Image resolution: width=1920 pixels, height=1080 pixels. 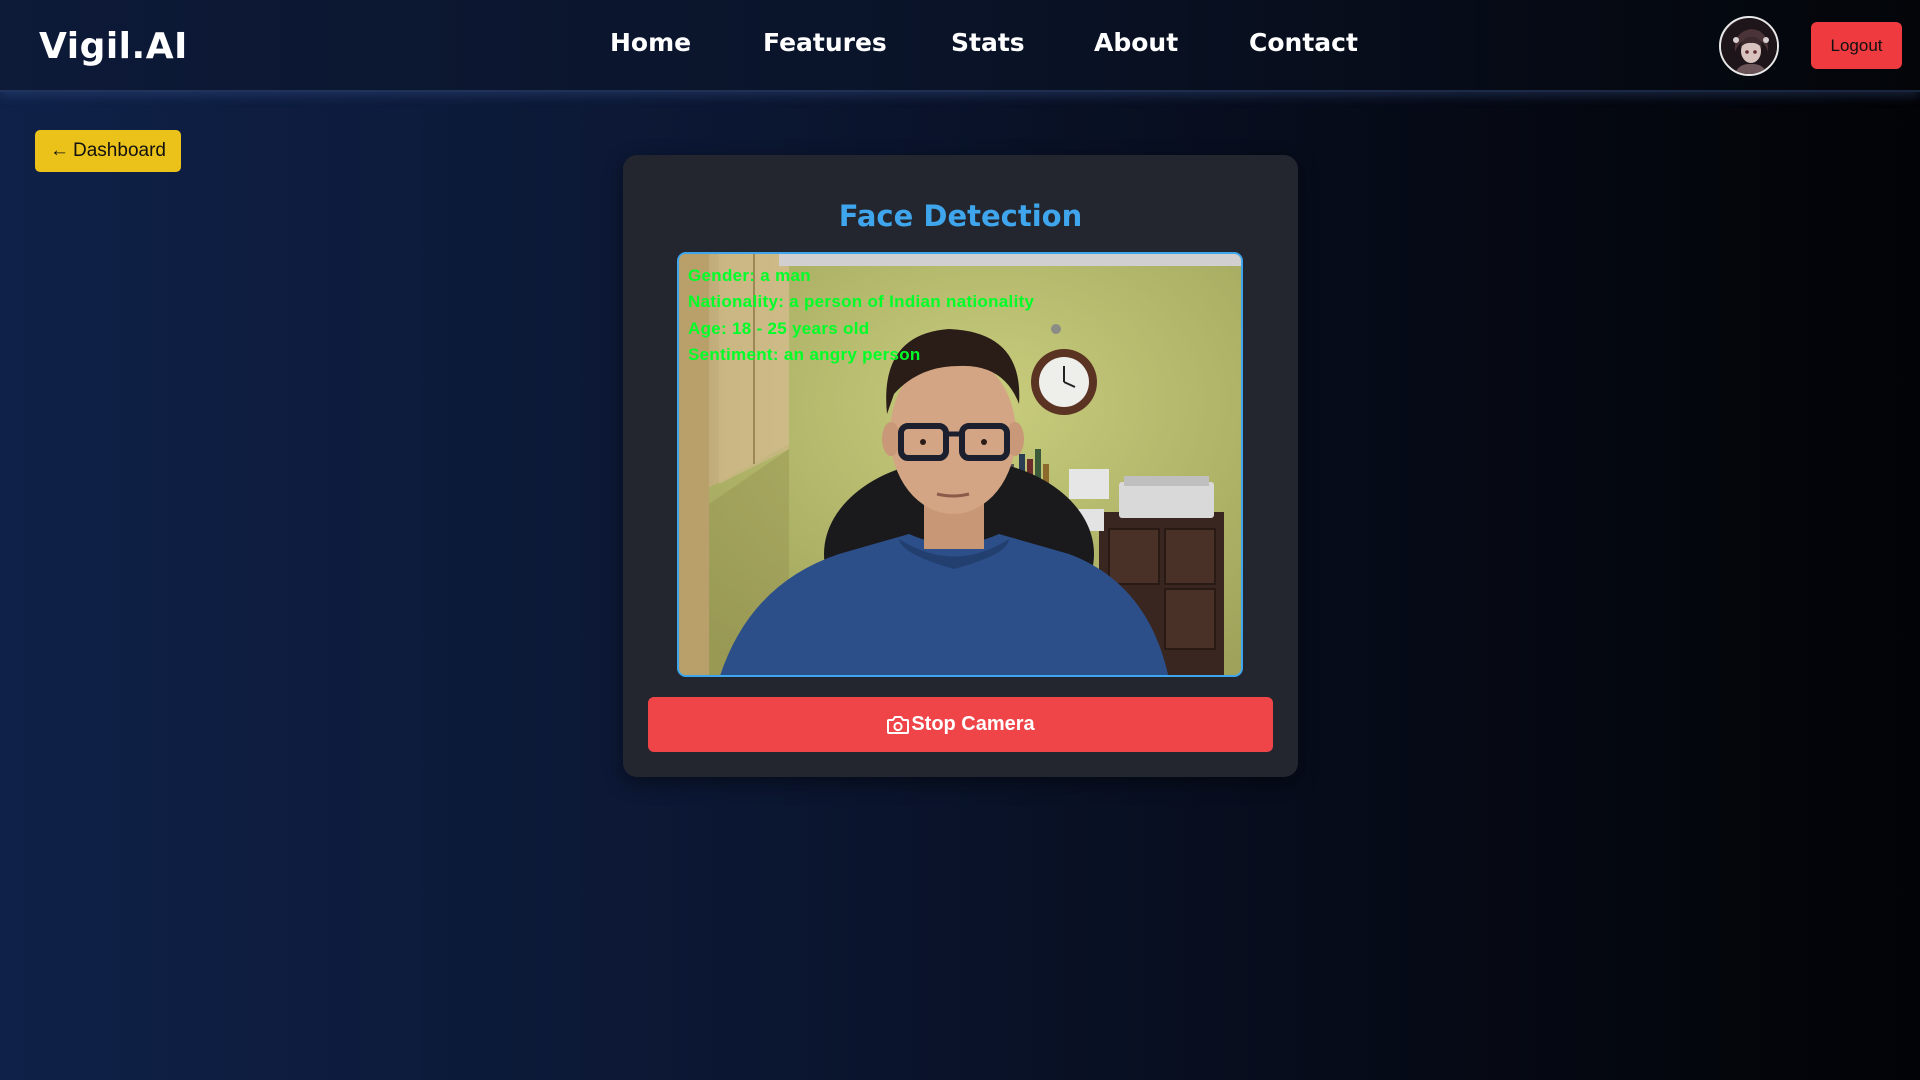 I want to click on avatar-image, so click(x=1749, y=46).